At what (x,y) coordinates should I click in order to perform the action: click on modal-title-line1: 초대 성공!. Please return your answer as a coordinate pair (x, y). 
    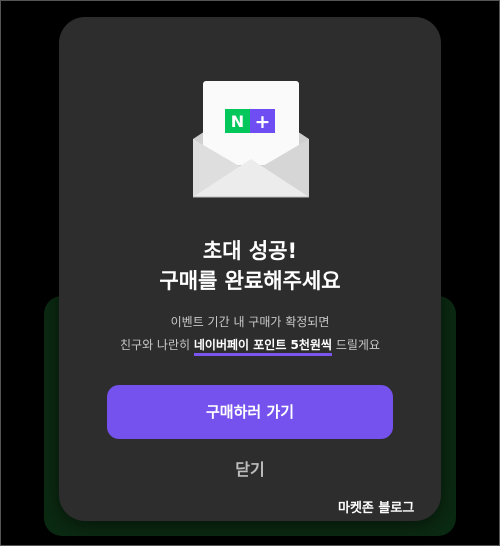
    Looking at the image, I should click on (250, 251).